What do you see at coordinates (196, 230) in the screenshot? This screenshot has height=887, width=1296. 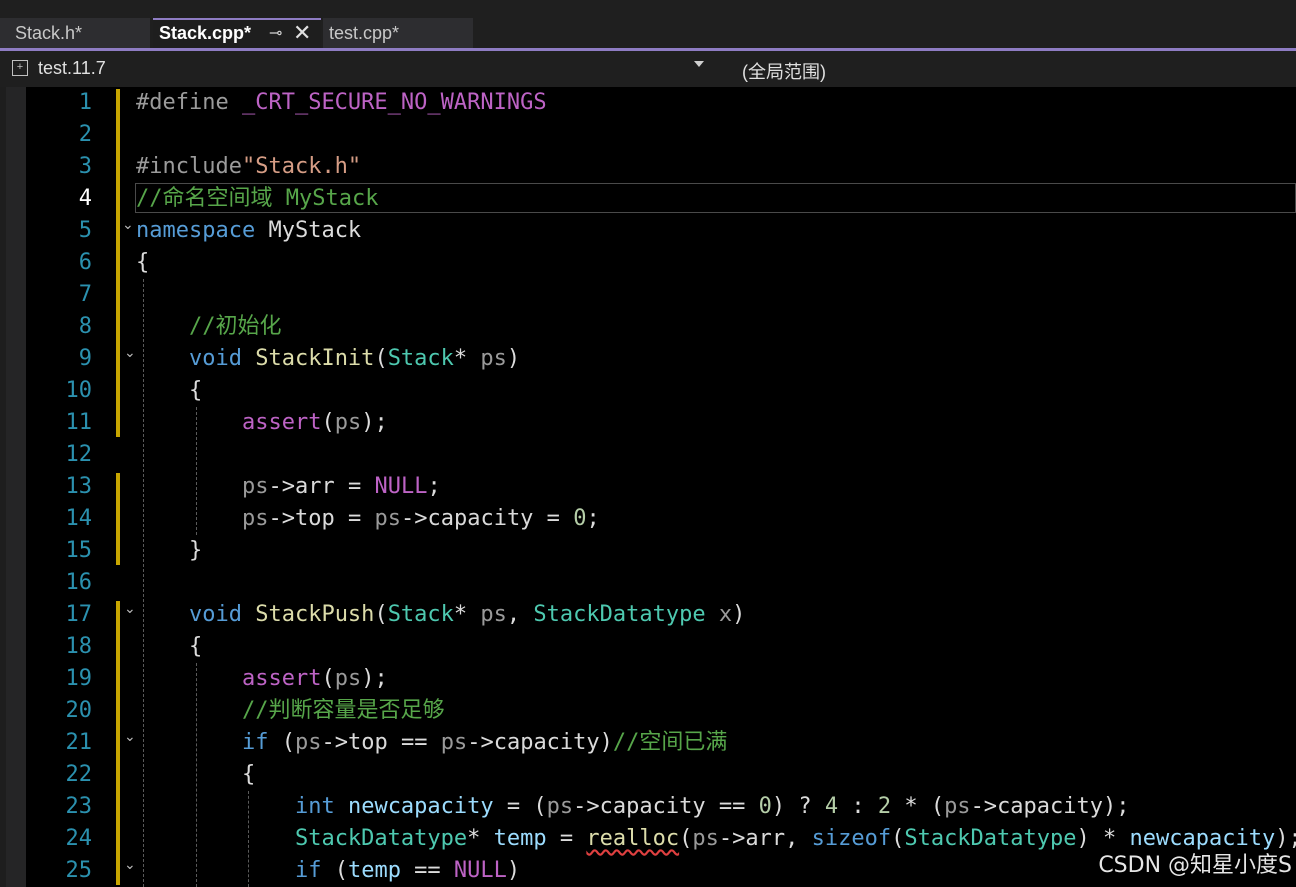 I see `code-token: namespace` at bounding box center [196, 230].